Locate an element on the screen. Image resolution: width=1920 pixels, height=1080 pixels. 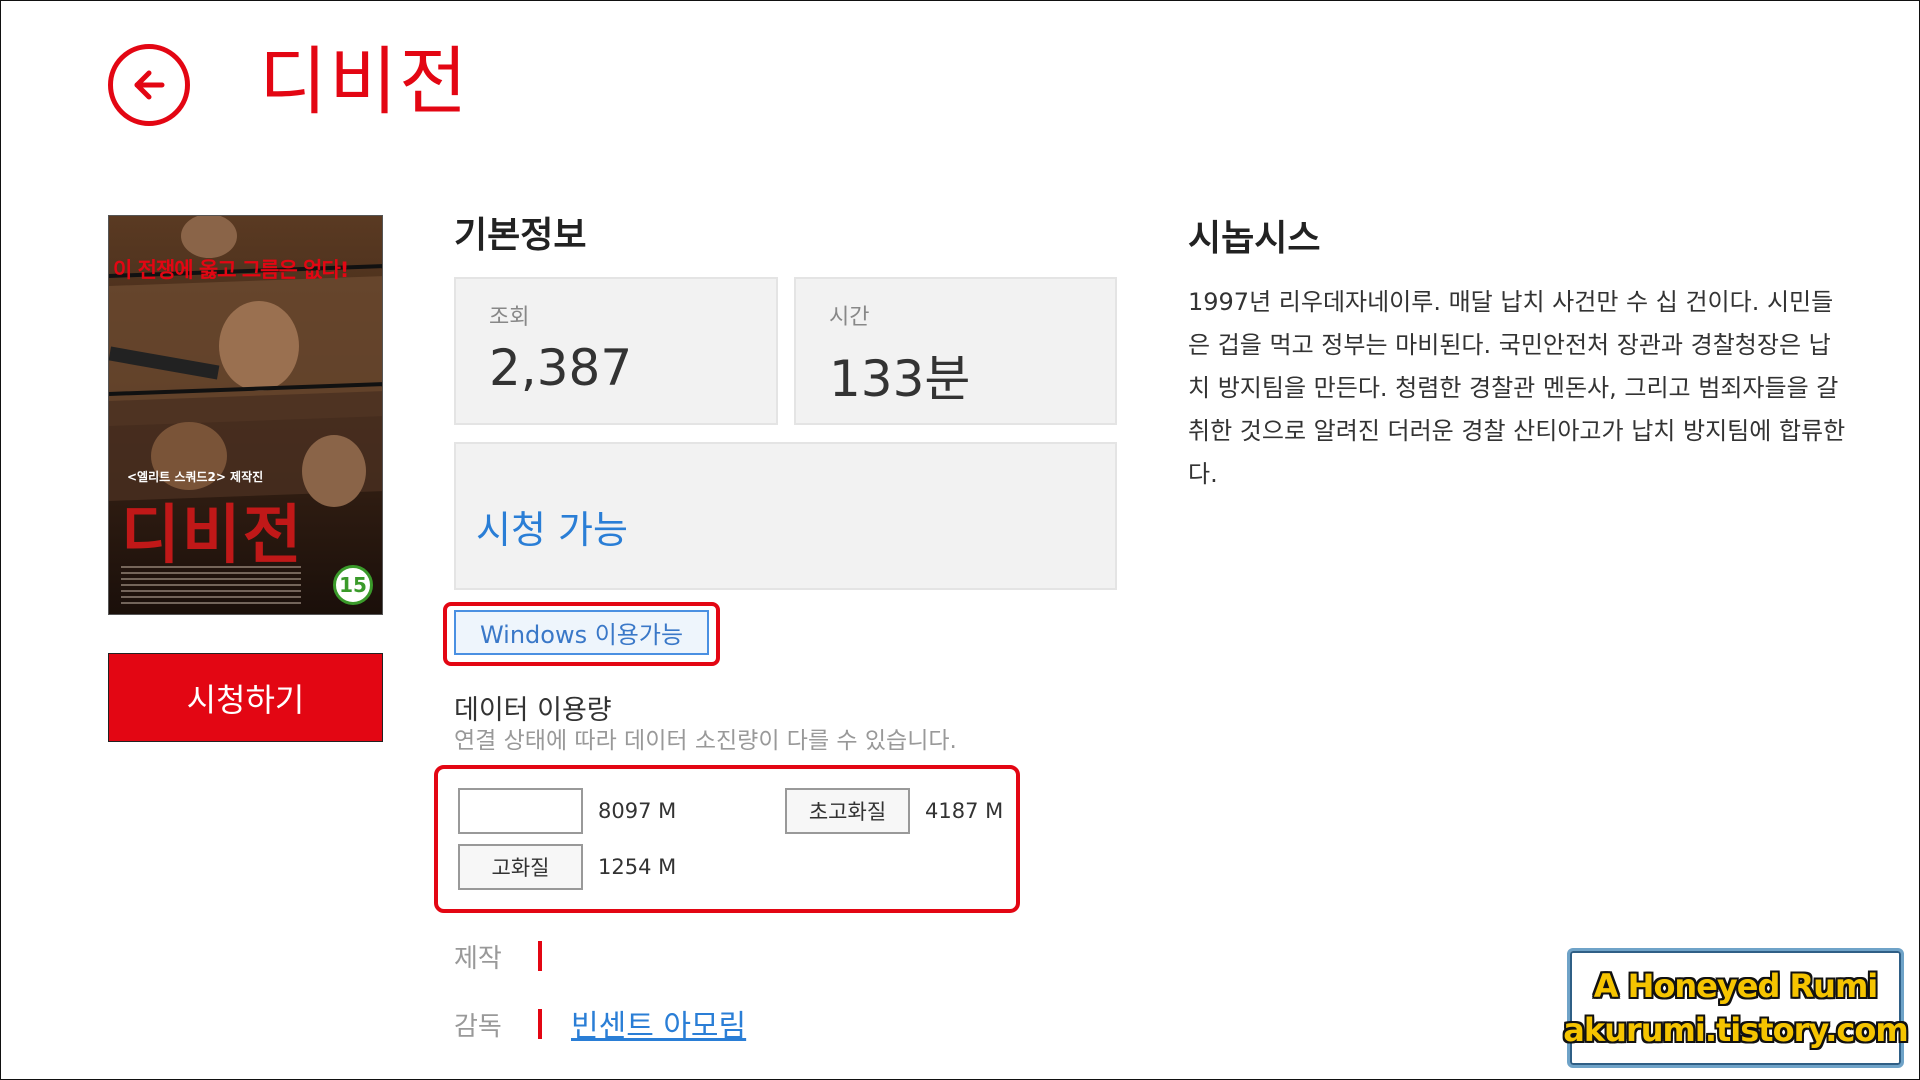
availability-panel: 시청 가능 is located at coordinates (785, 516).